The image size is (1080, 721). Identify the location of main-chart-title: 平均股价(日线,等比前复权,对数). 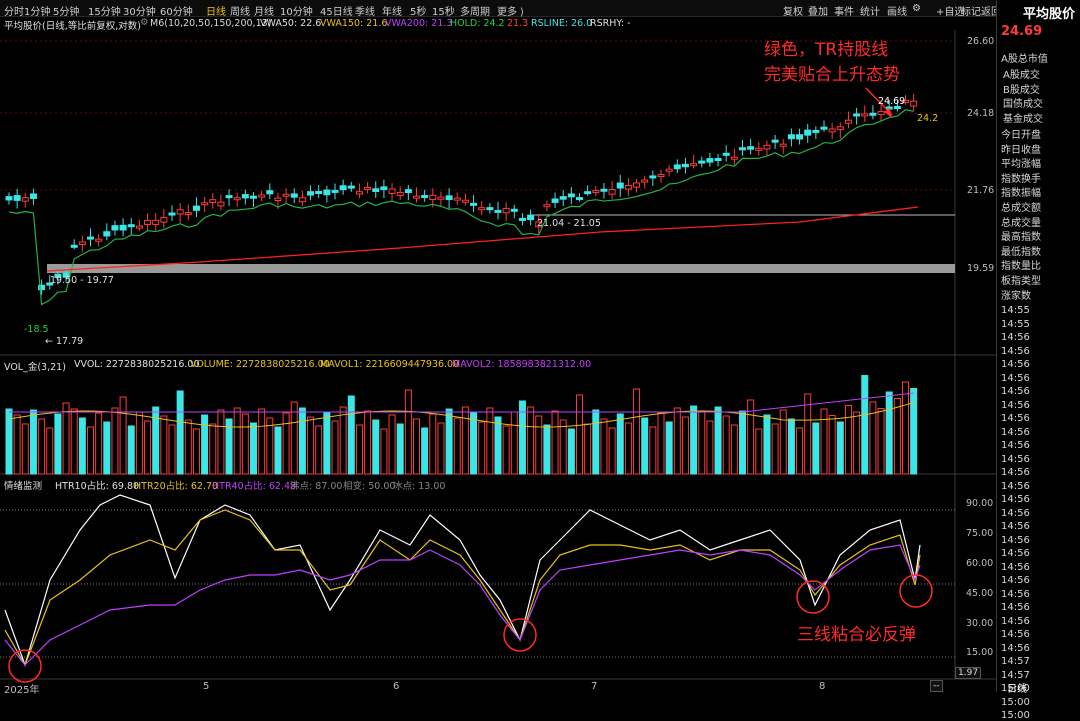
(72, 26).